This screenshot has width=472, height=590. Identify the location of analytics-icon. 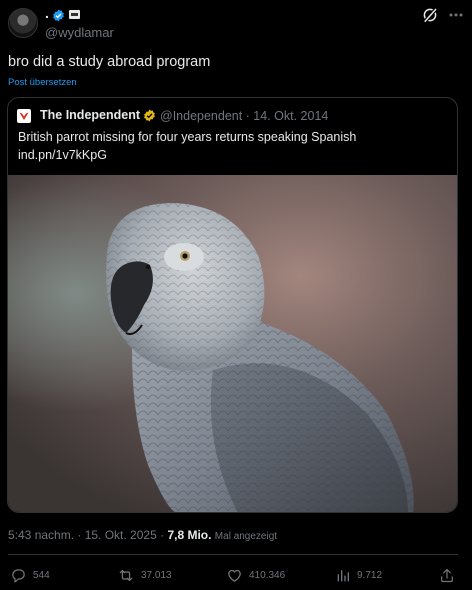
(343, 575).